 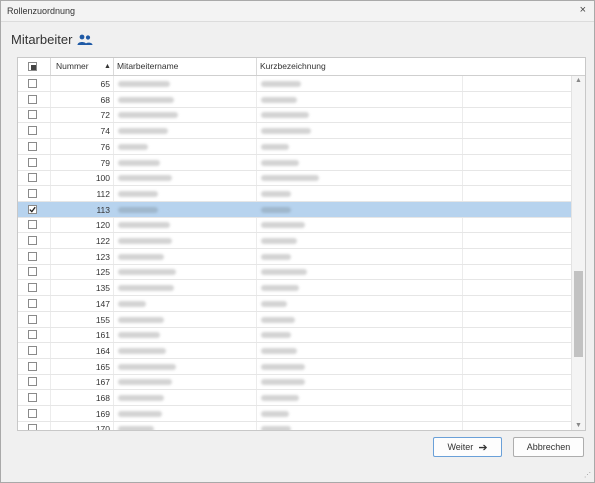 What do you see at coordinates (103, 193) in the screenshot?
I see `employee-number: 112` at bounding box center [103, 193].